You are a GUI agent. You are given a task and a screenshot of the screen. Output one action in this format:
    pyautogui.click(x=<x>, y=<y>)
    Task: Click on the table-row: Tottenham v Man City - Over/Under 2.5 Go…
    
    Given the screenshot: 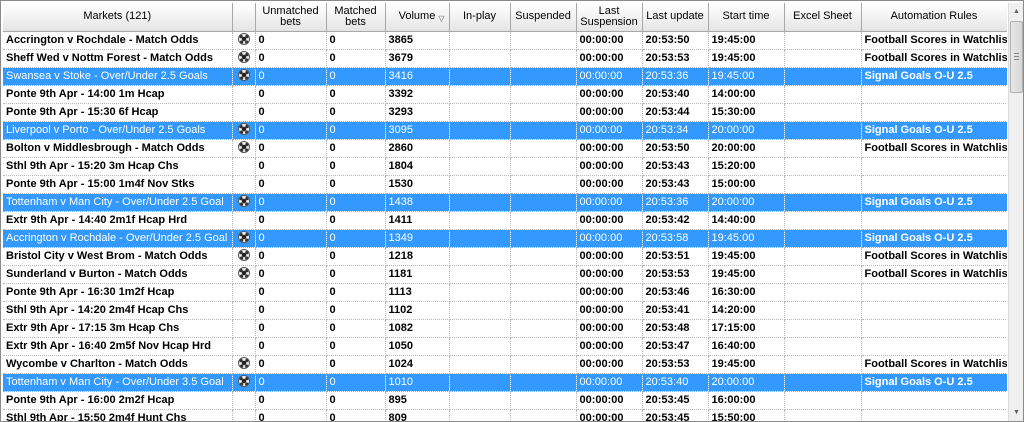 What is the action you would take?
    pyautogui.click(x=505, y=202)
    